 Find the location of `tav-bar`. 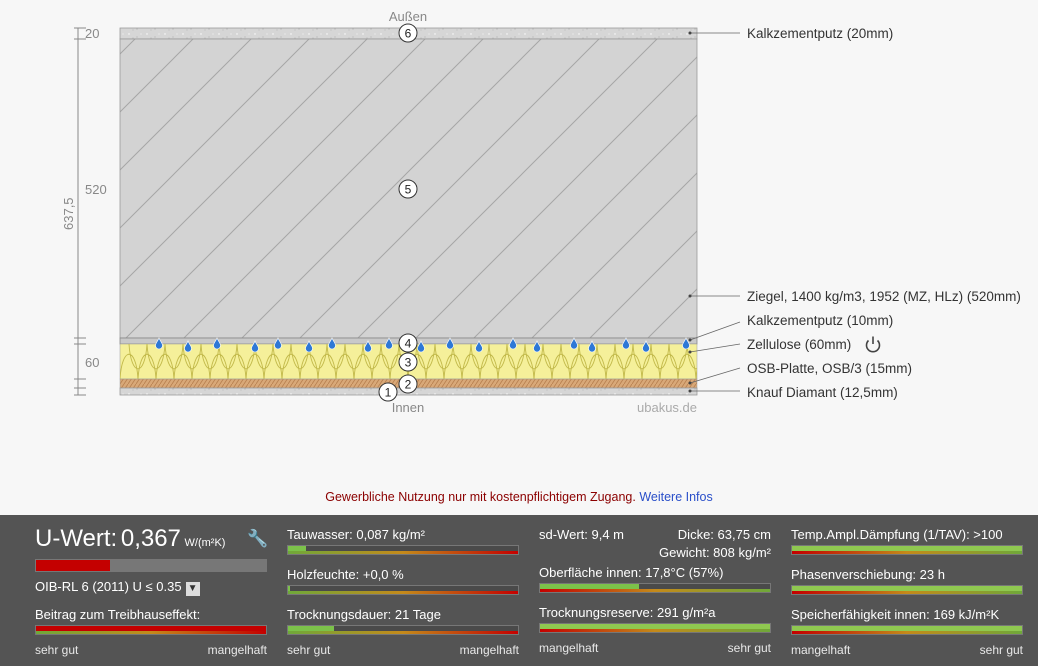

tav-bar is located at coordinates (907, 550).